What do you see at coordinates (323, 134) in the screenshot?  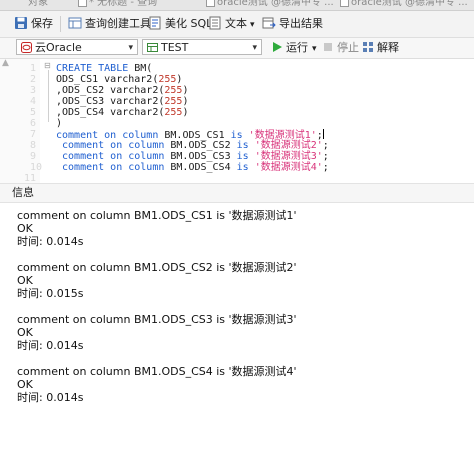 I see `text-cursor` at bounding box center [323, 134].